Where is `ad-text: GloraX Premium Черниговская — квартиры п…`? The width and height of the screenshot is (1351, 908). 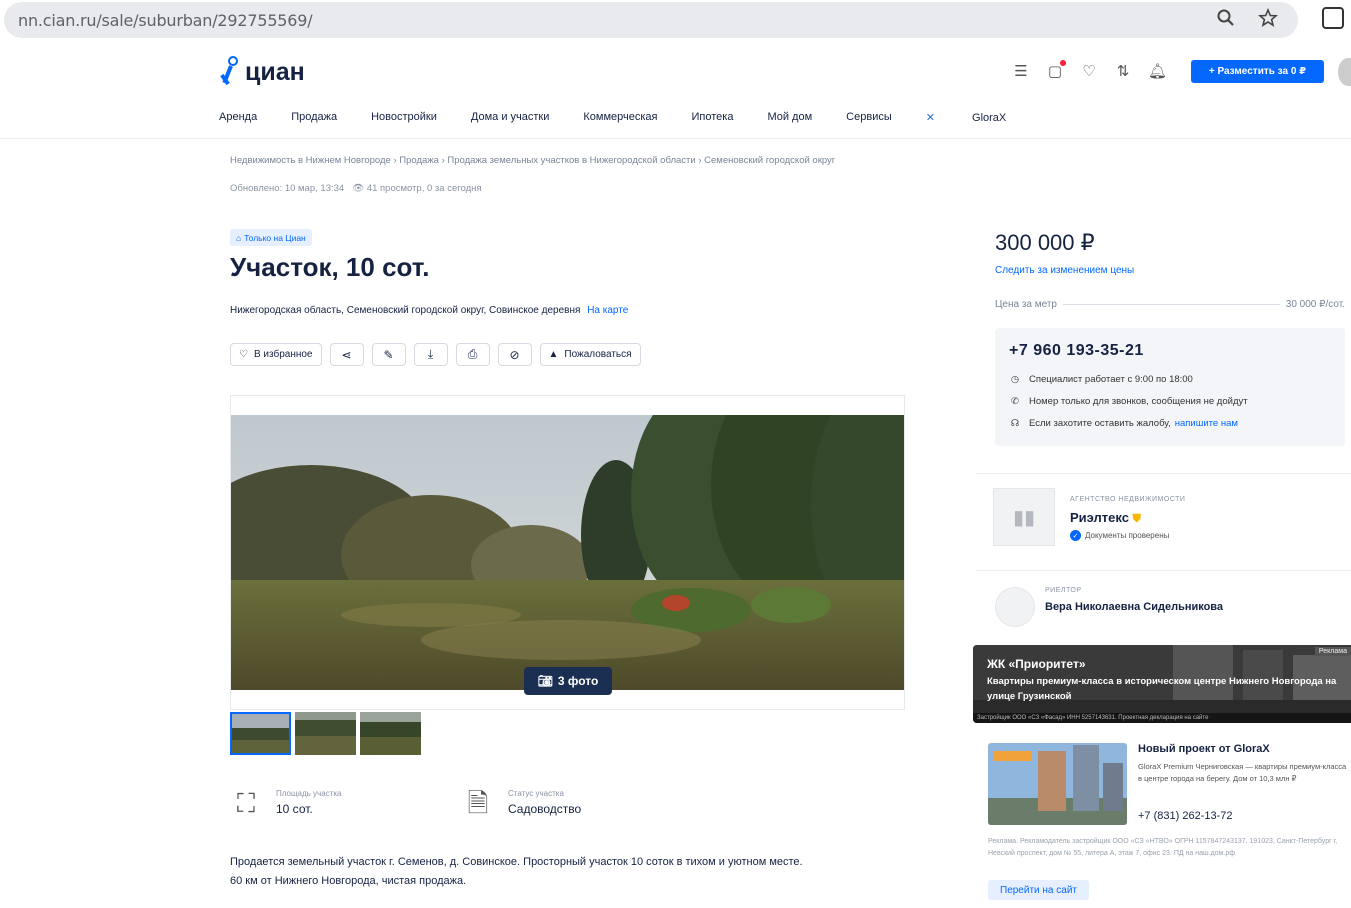 ad-text: GloraX Premium Черниговская — квартиры п… is located at coordinates (1242, 772).